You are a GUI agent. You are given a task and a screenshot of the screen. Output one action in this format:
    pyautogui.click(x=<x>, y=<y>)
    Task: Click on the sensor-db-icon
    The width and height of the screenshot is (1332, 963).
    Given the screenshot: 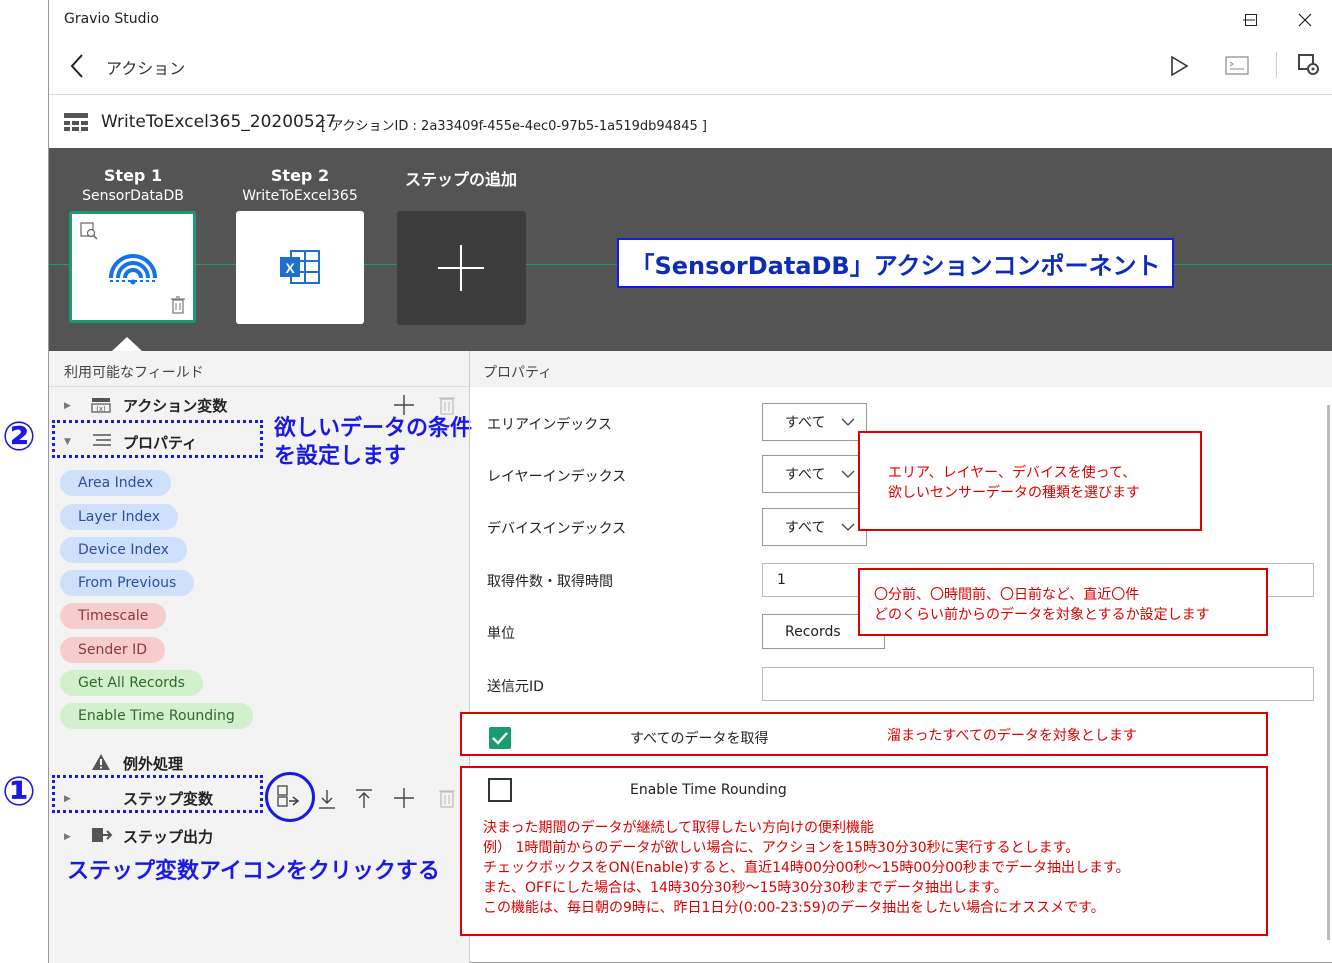 What is the action you would take?
    pyautogui.click(x=133, y=269)
    